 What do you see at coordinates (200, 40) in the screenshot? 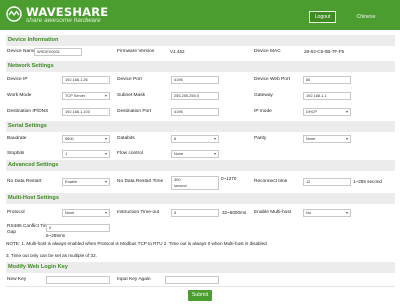
I see `section-device-information: Device Information` at bounding box center [200, 40].